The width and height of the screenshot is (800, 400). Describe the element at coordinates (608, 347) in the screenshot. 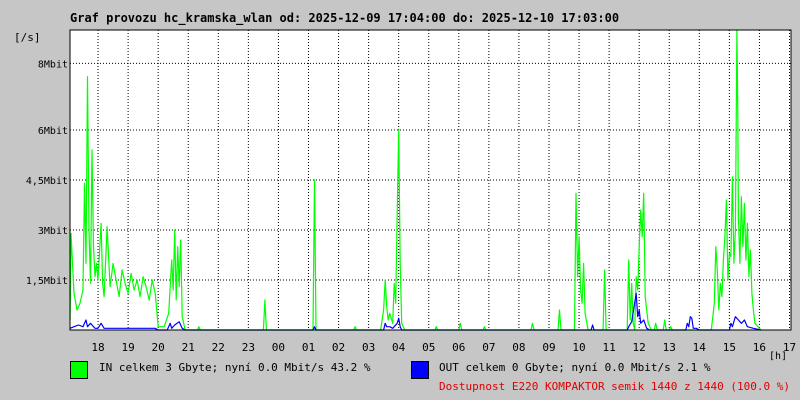

I see `x-tick-label: 11` at that location.